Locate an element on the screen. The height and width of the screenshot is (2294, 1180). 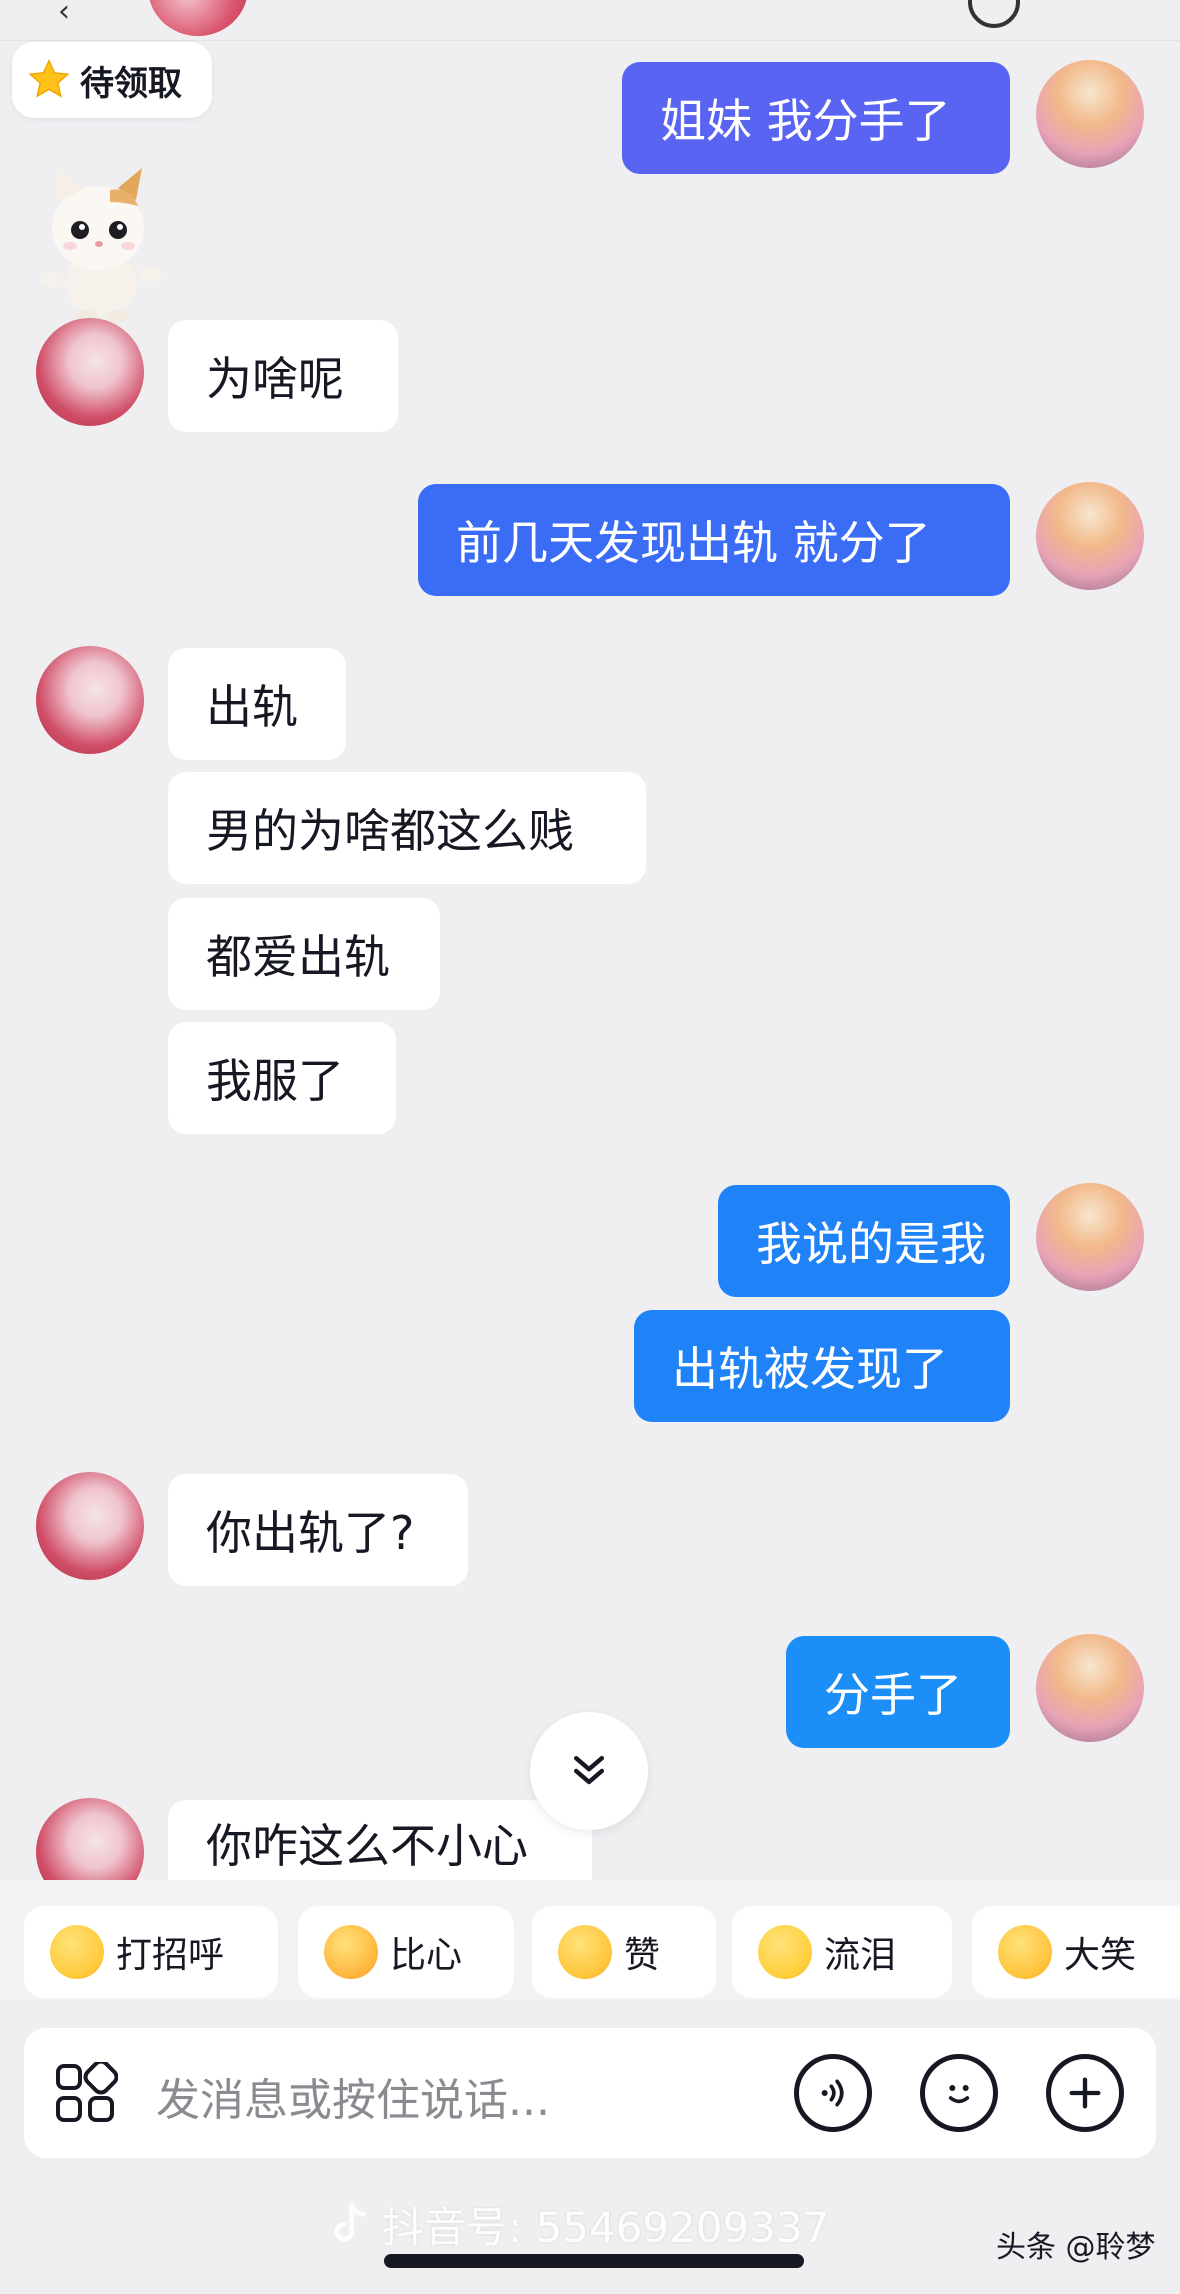
quick-reply-5: 大笑 is located at coordinates (1076, 1952).